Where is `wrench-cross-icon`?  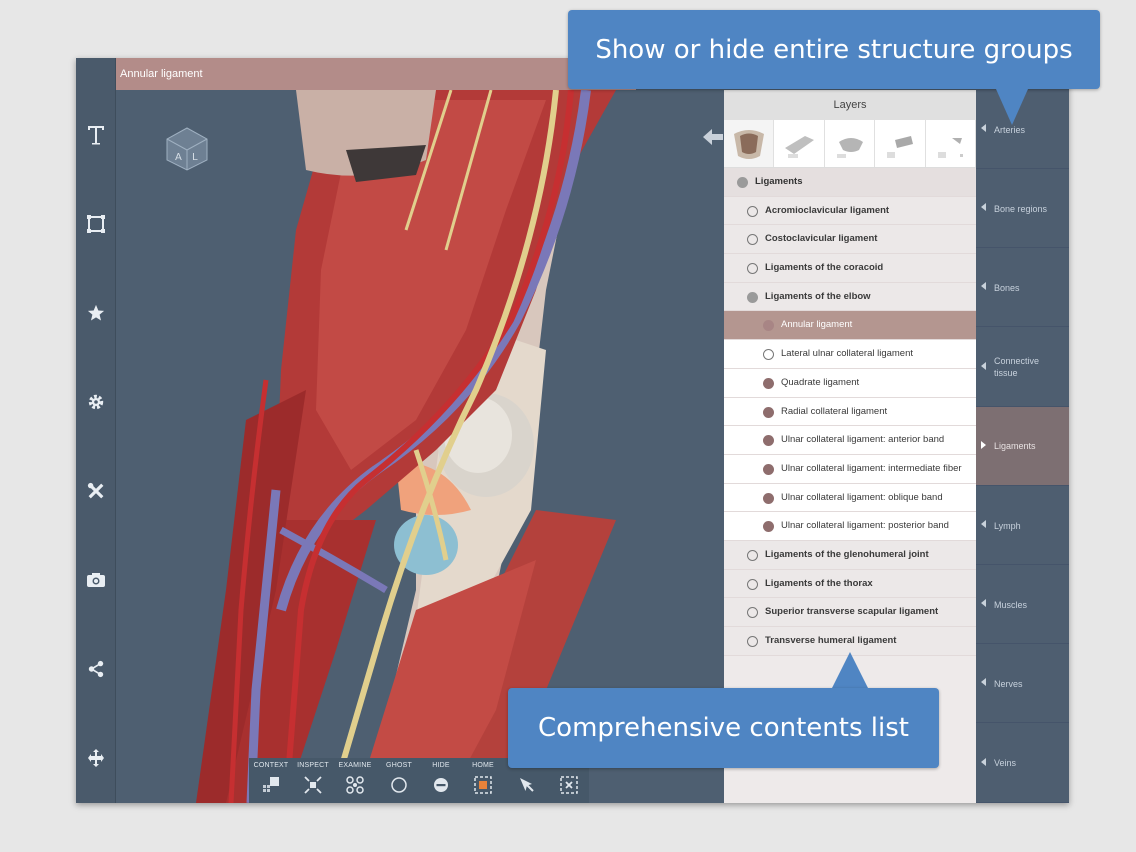
wrench-cross-icon is located at coordinates (96, 491).